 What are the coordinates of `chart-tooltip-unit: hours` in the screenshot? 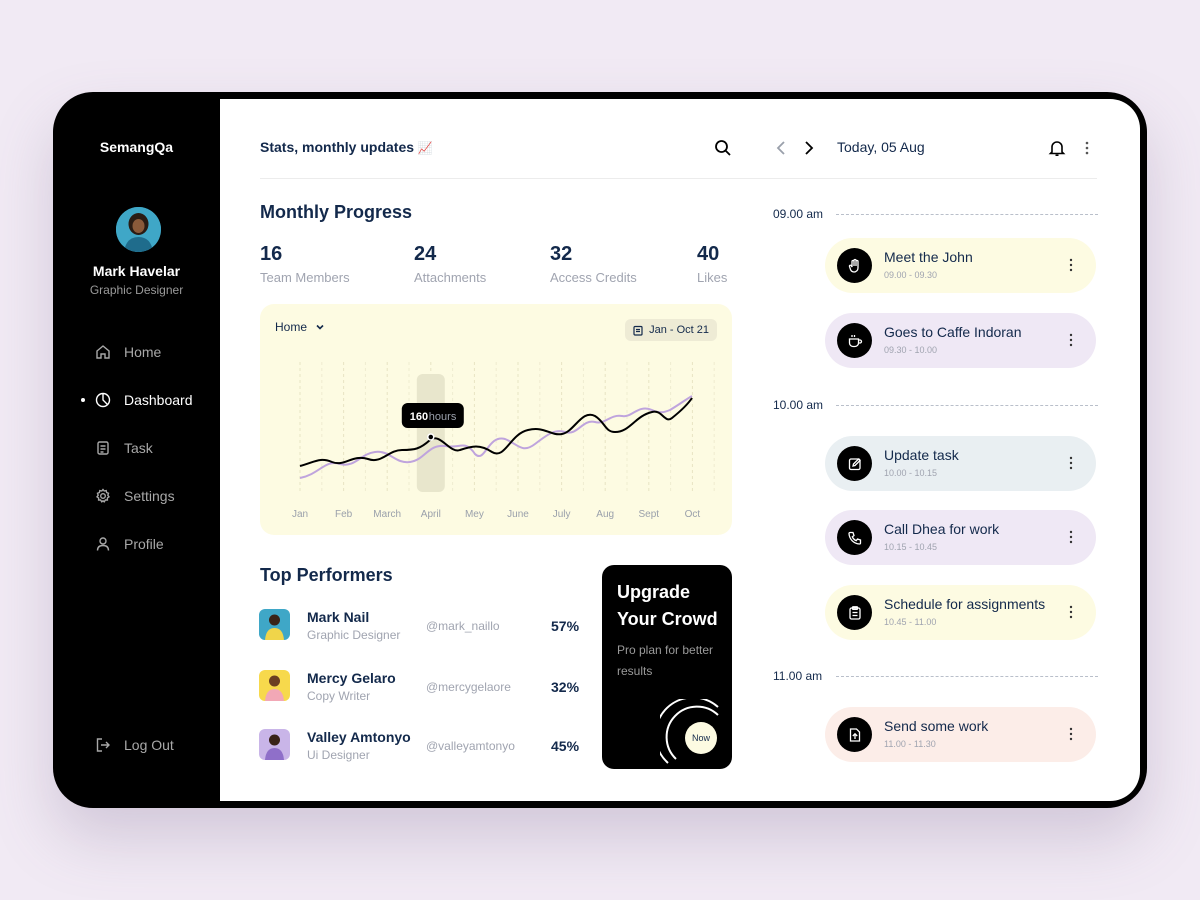 It's located at (443, 417).